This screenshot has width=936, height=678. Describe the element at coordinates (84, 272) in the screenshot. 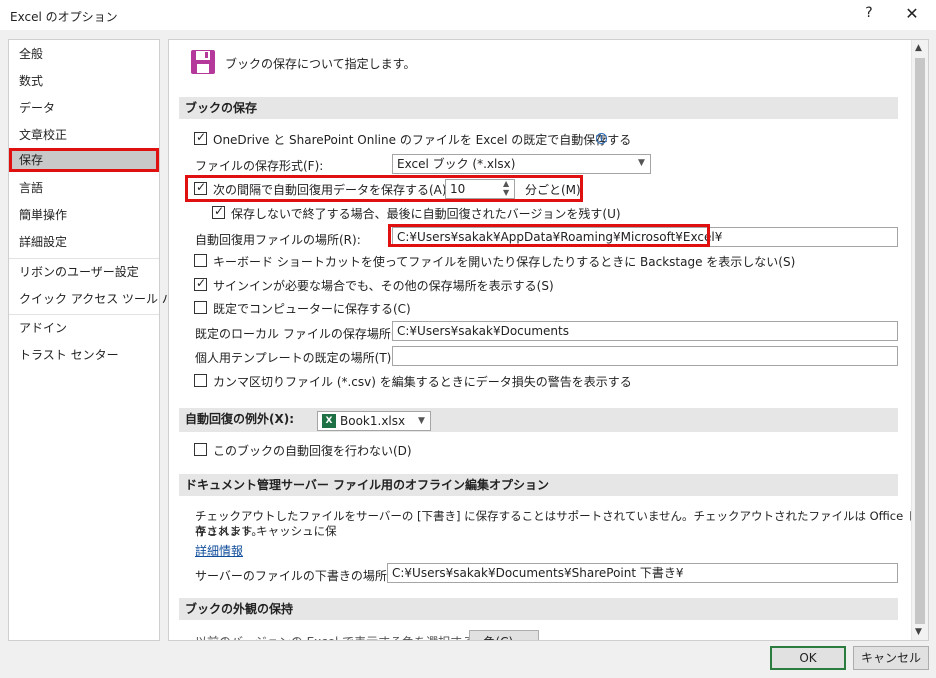

I see `sidebar-item-customize-ribbon: リボンのユーザー設定` at that location.